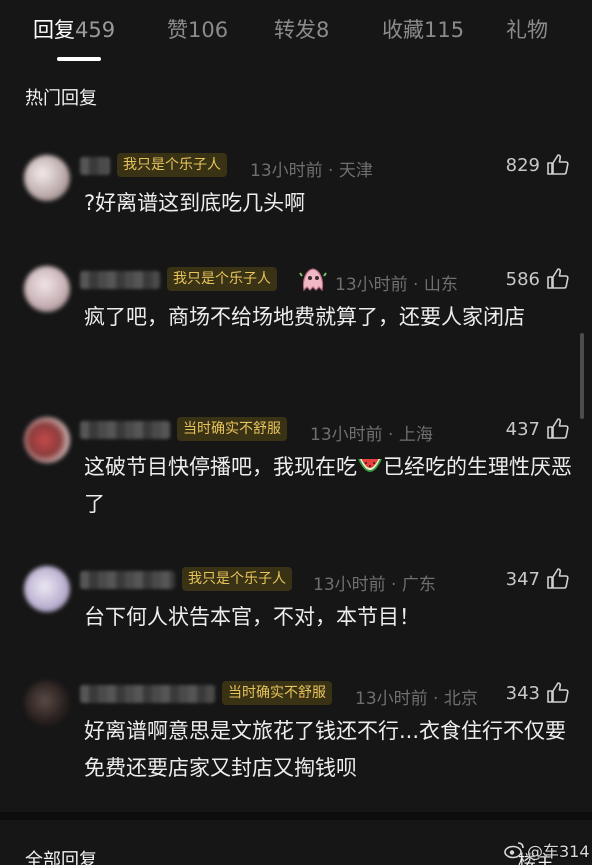 The image size is (592, 865). Describe the element at coordinates (582, 376) in the screenshot. I see `scrollbar` at that location.